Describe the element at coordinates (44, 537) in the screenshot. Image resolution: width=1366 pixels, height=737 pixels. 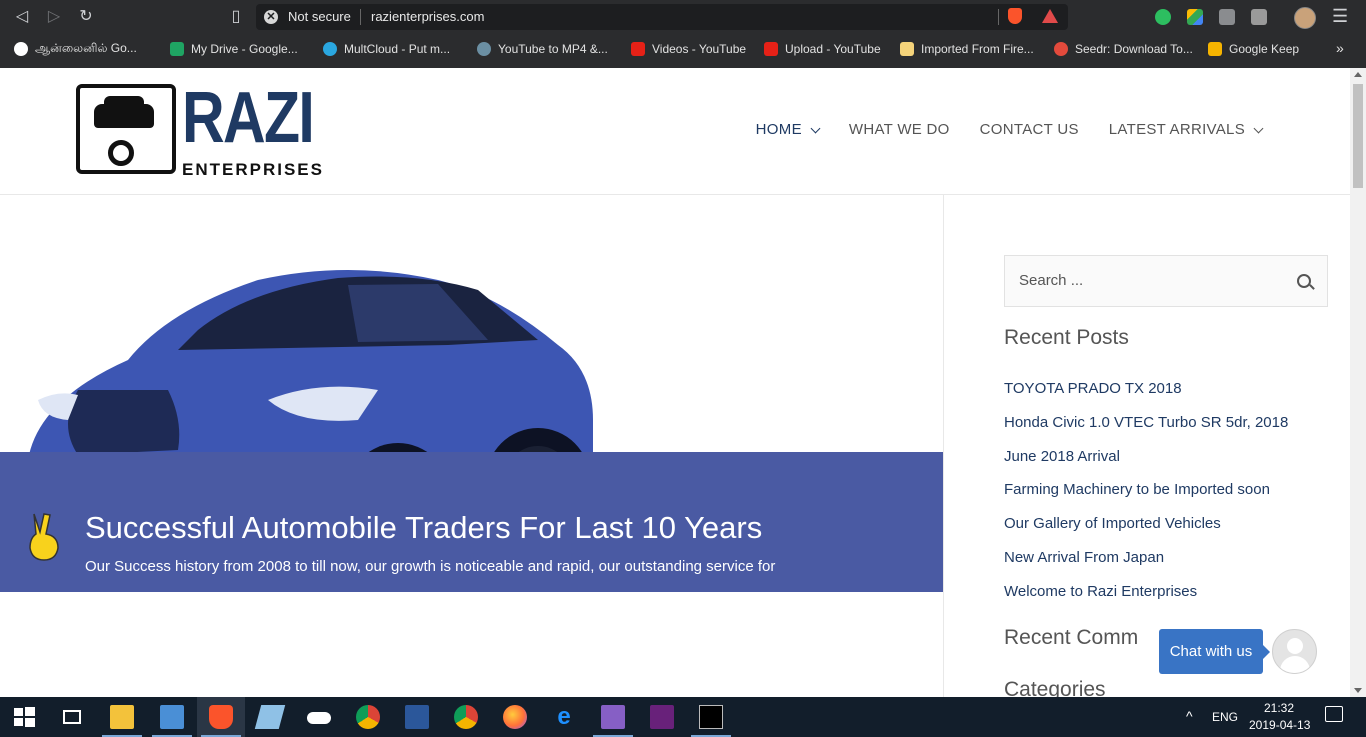
I see `victory-hand-icon` at that location.